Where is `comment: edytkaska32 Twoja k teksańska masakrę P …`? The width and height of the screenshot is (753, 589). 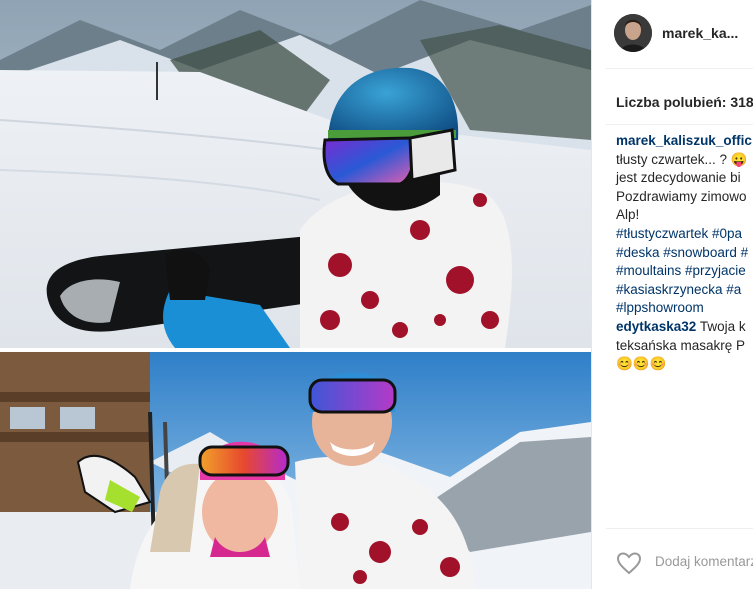
comment: edytkaska32 Twoja k teksańska masakrę P … is located at coordinates (684, 346).